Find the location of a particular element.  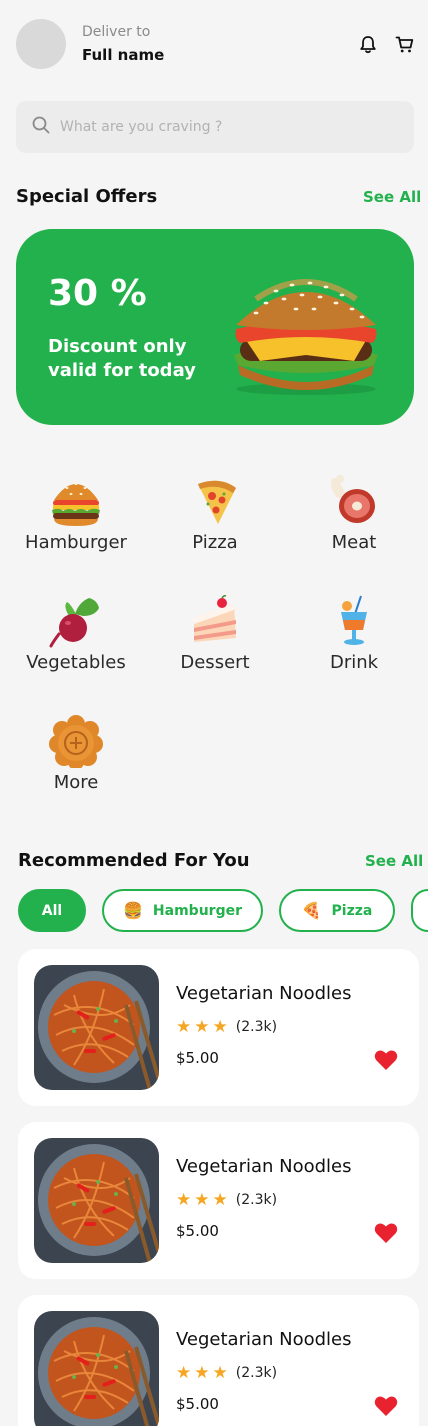

category-pizza: Pizza is located at coordinates (215, 513).